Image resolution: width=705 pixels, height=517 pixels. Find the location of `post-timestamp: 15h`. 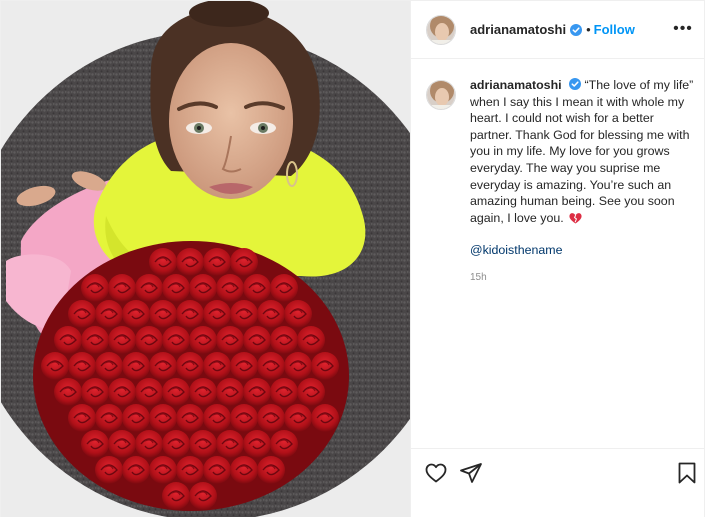

post-timestamp: 15h is located at coordinates (583, 278).